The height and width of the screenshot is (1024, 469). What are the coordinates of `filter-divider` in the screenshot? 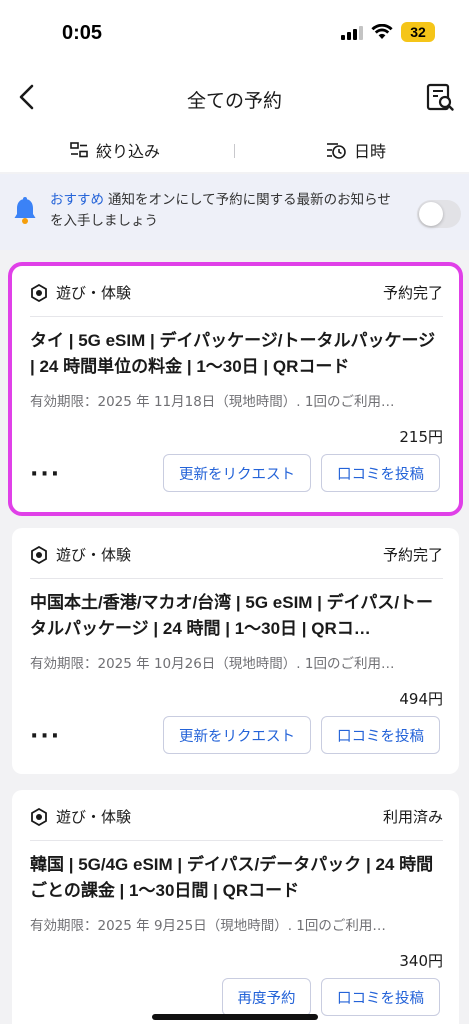 It's located at (234, 151).